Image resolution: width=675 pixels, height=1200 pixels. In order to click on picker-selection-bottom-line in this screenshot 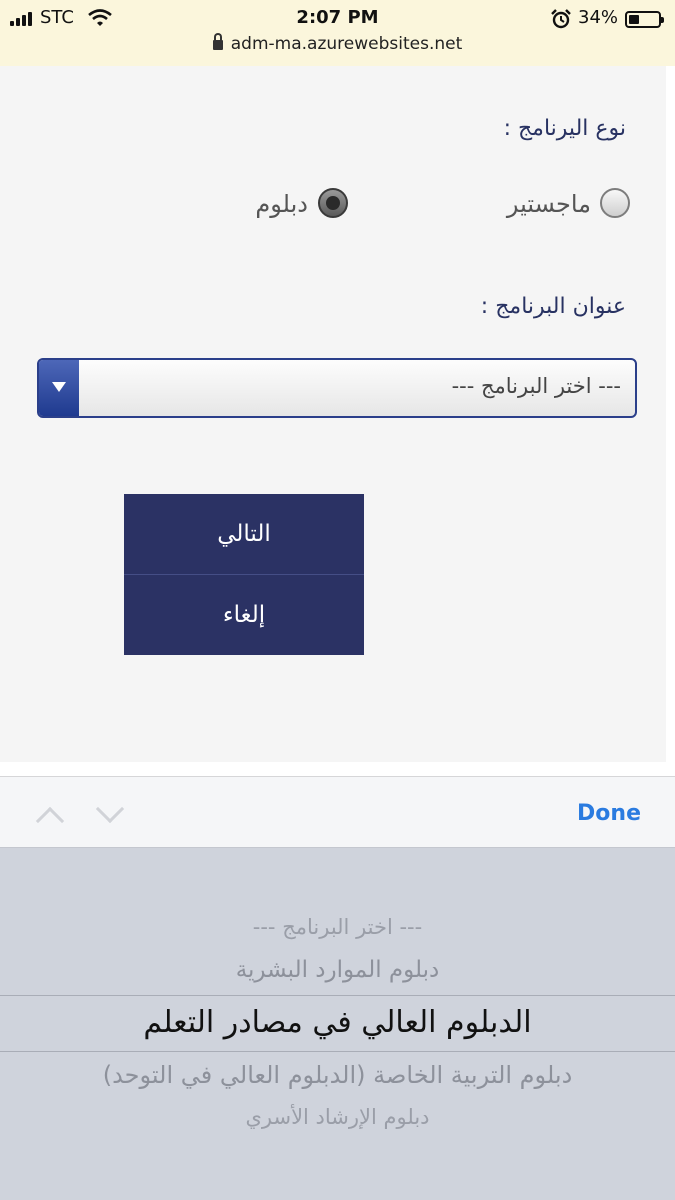, I will do `click(337, 1051)`.